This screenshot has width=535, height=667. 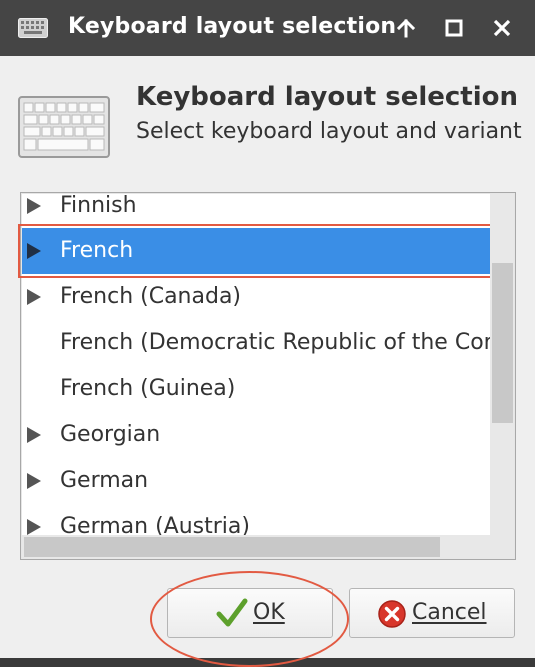 What do you see at coordinates (392, 614) in the screenshot?
I see `cancel-icon` at bounding box center [392, 614].